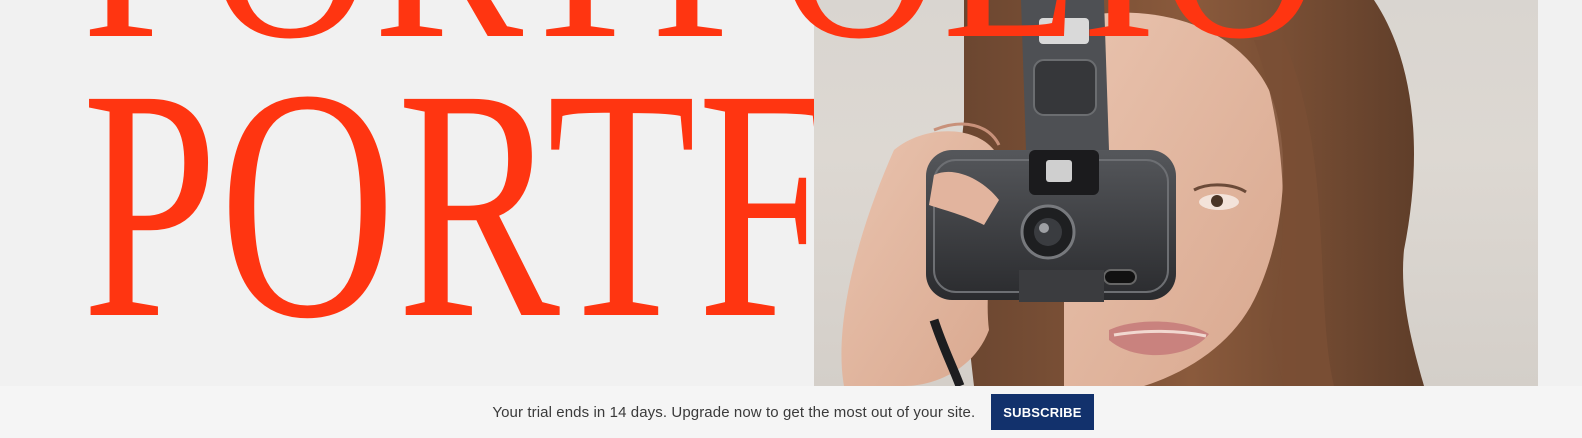 This screenshot has height=438, width=1582. I want to click on hero-title-top: PORTFOLIO, so click(702, 39).